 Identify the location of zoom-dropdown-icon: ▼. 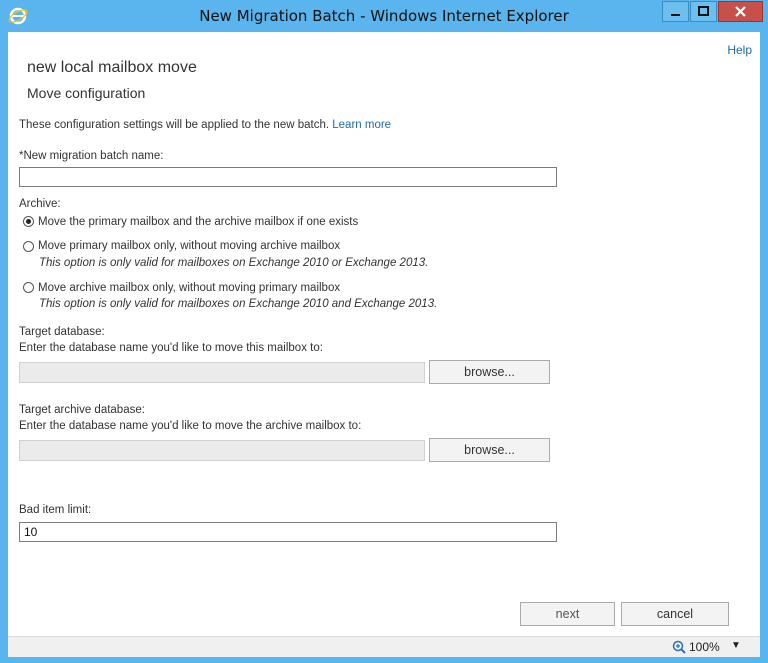
(736, 645).